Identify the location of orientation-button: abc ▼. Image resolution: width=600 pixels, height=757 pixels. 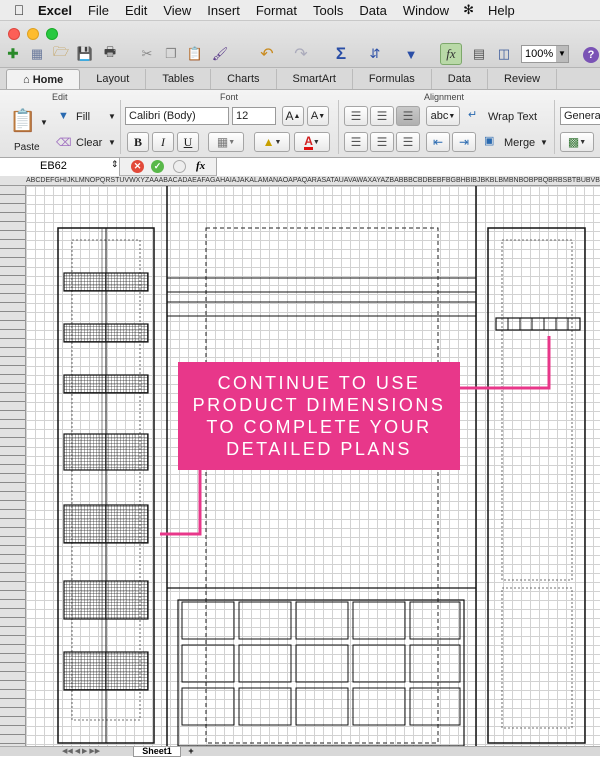
(443, 116).